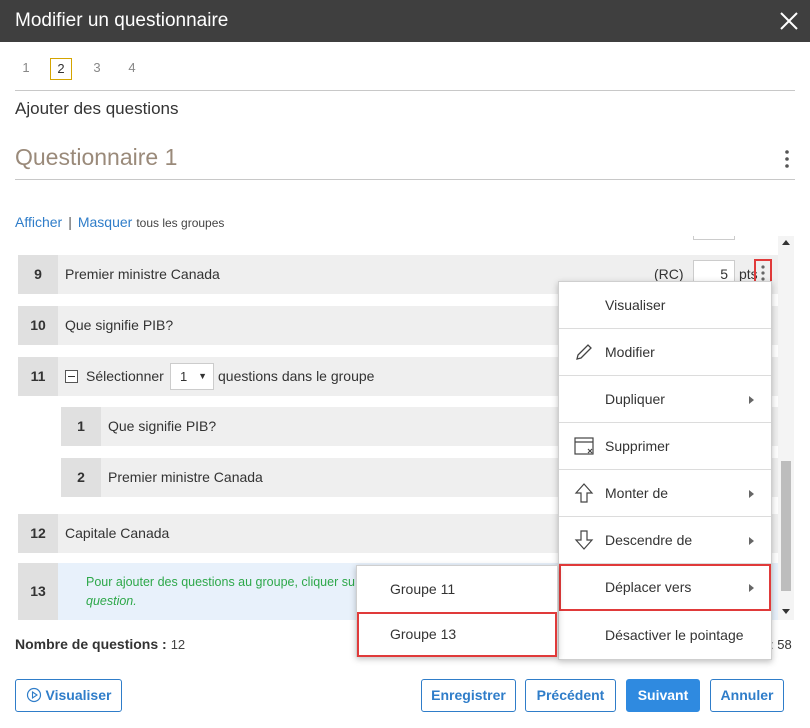 The image size is (810, 728). I want to click on menu-item-duplicate: Dupliquer, so click(665, 399).